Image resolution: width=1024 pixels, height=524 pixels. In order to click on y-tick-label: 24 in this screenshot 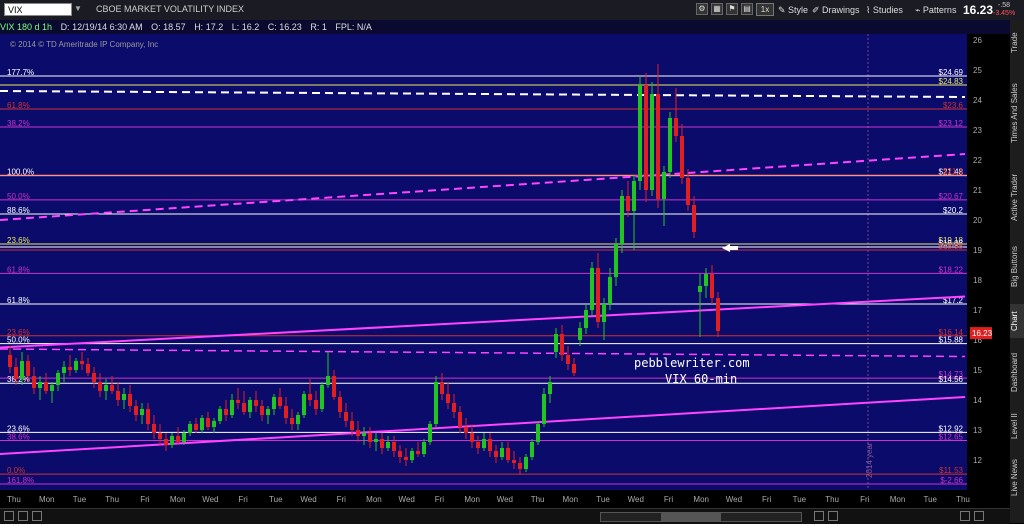, I will do `click(977, 100)`.